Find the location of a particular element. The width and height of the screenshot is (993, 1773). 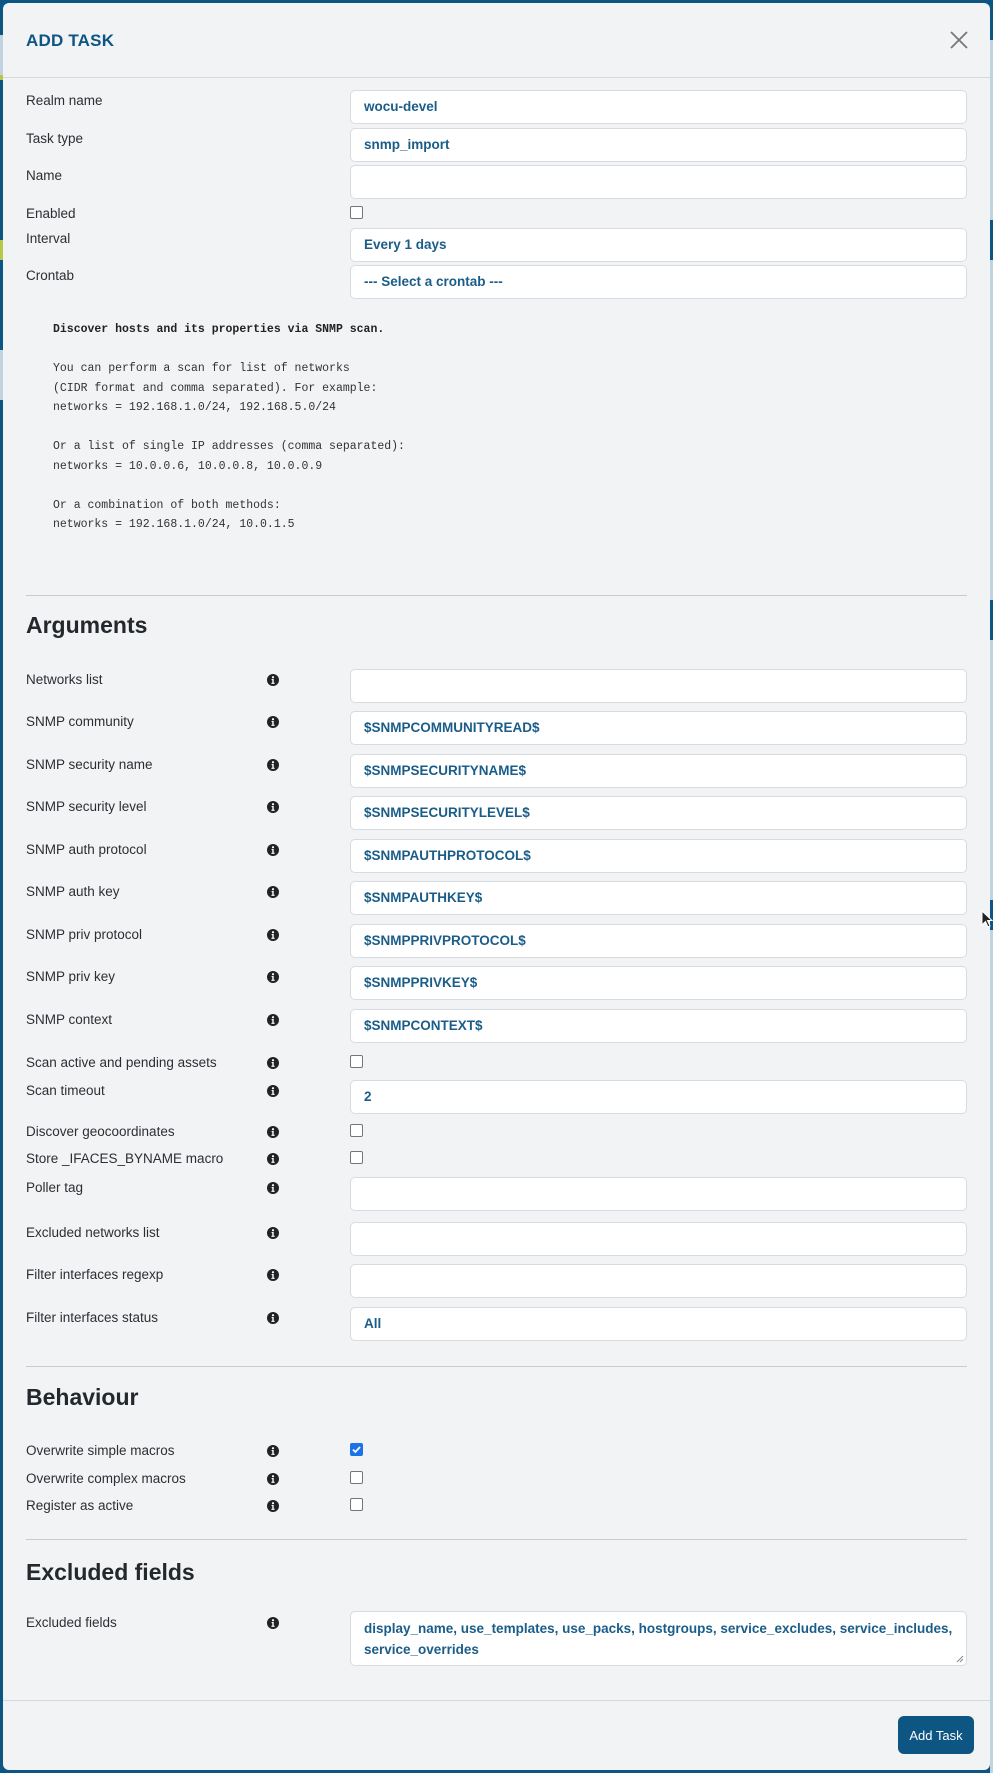

field-label: Discover geocoordinates is located at coordinates (100, 1131).